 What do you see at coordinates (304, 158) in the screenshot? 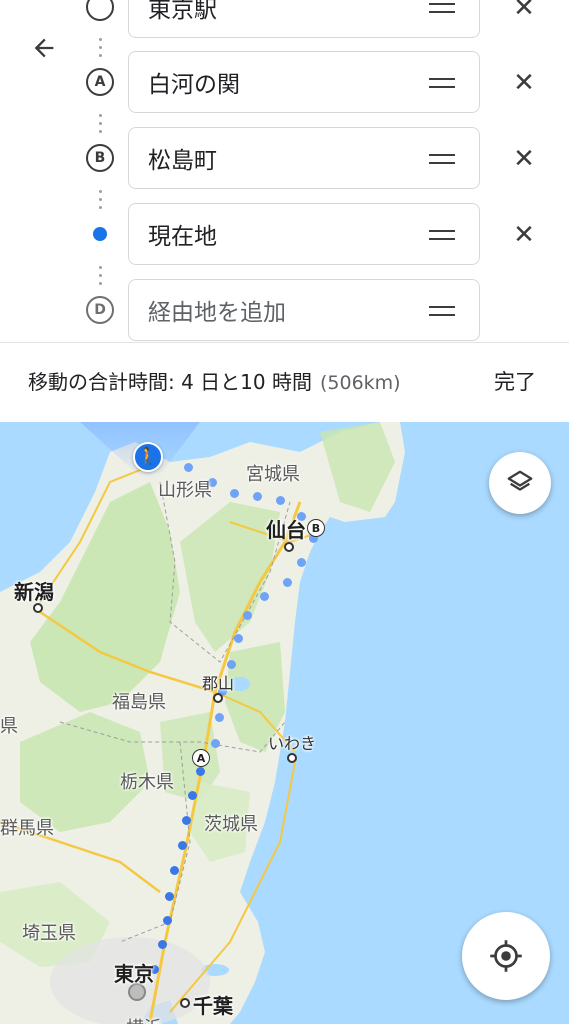
I see `stop-field-b: 松島町` at bounding box center [304, 158].